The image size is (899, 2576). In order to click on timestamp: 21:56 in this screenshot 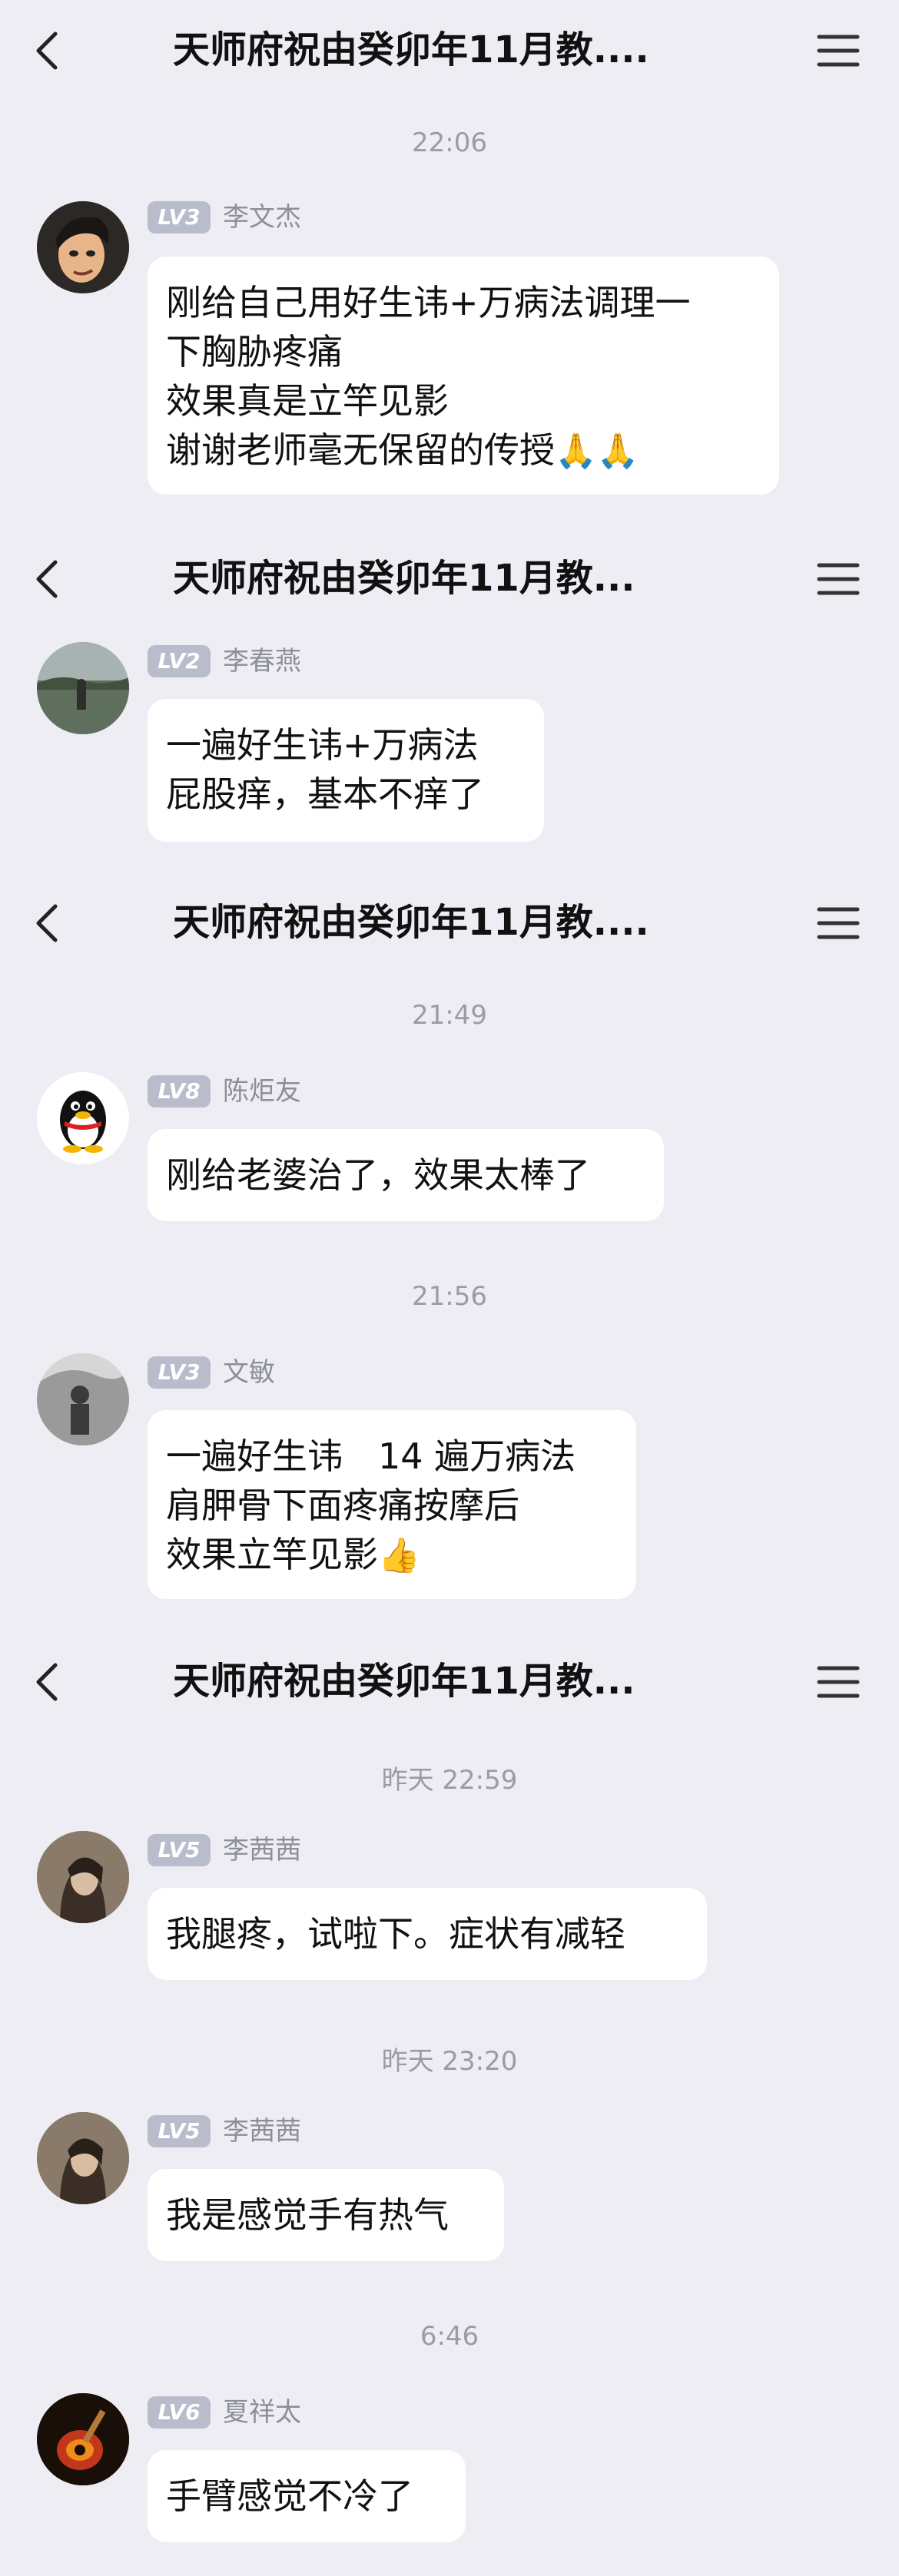, I will do `click(449, 1296)`.